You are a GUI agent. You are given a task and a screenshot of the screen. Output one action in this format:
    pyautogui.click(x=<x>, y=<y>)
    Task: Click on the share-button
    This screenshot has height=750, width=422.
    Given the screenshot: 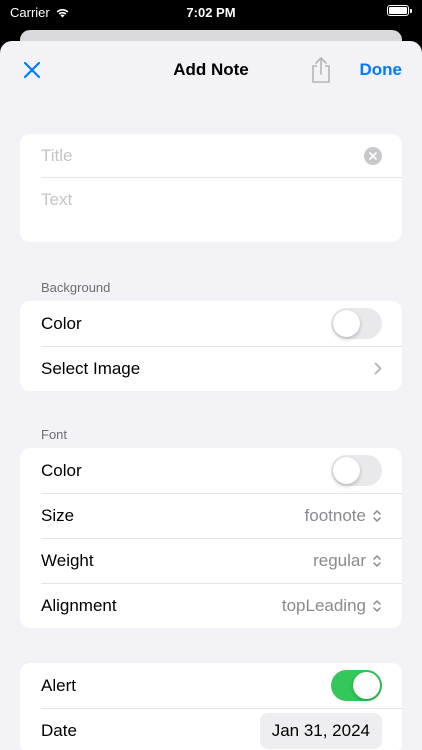 What is the action you would take?
    pyautogui.click(x=321, y=70)
    